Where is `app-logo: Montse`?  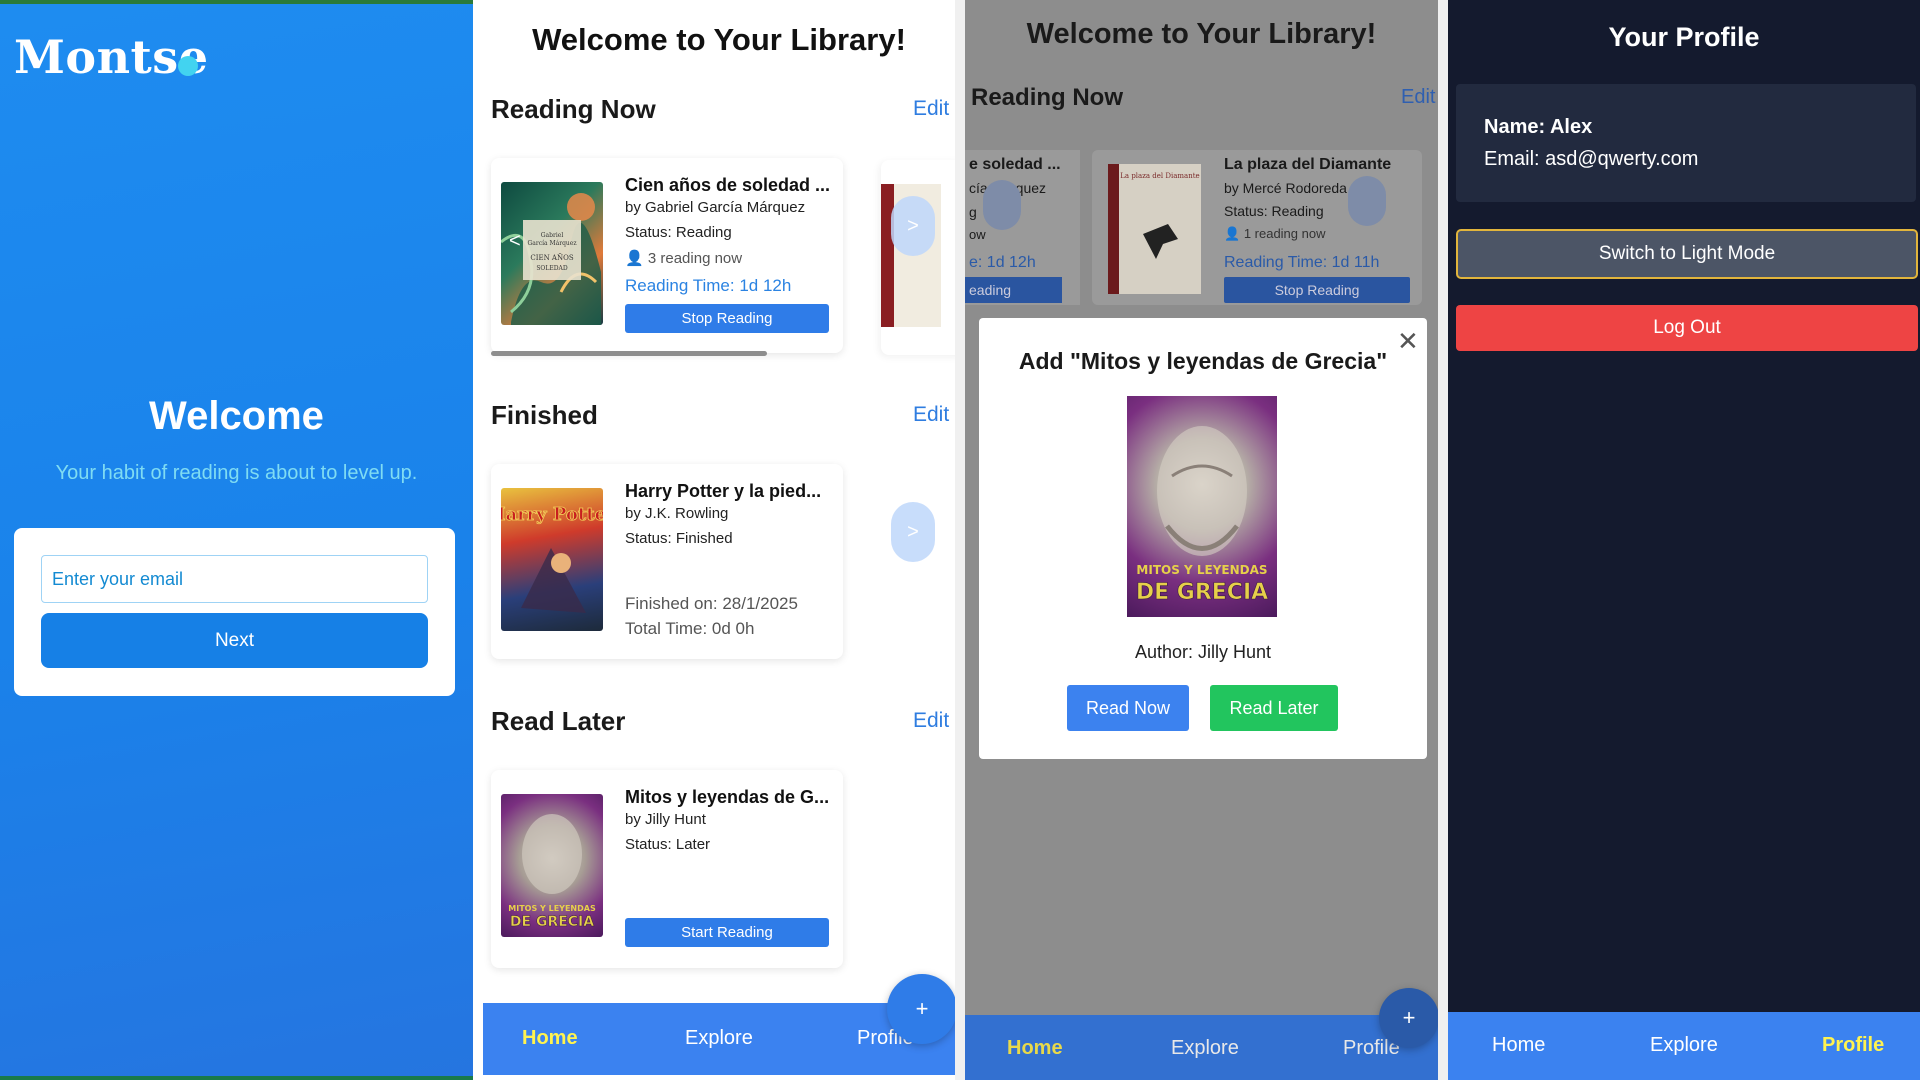
app-logo: Montse is located at coordinates (111, 57).